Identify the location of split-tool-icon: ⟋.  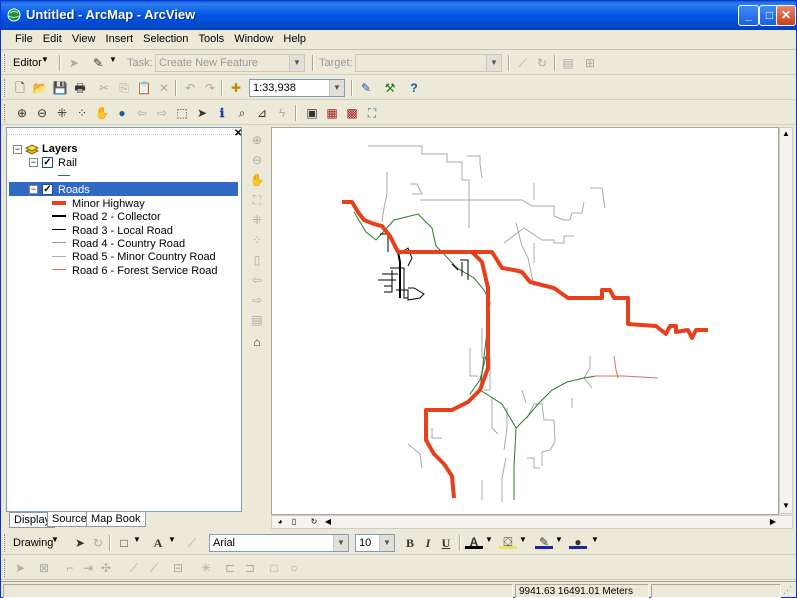
(523, 63).